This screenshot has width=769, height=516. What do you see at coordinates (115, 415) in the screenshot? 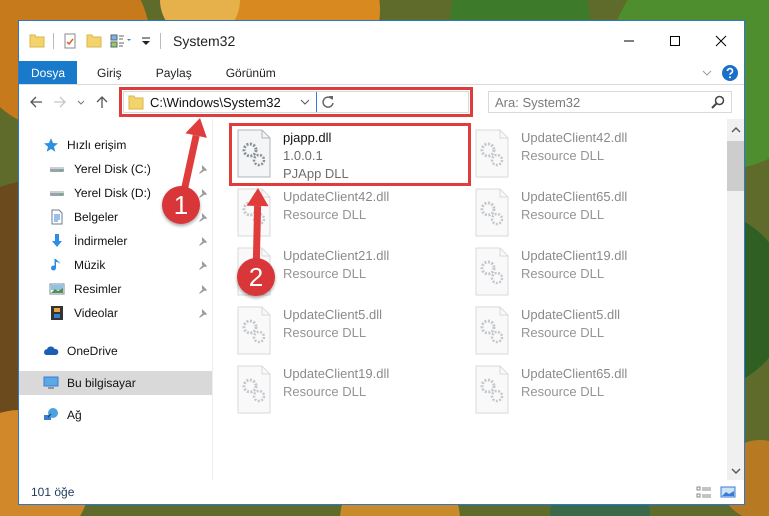
I see `sidebar-item: Ağ` at bounding box center [115, 415].